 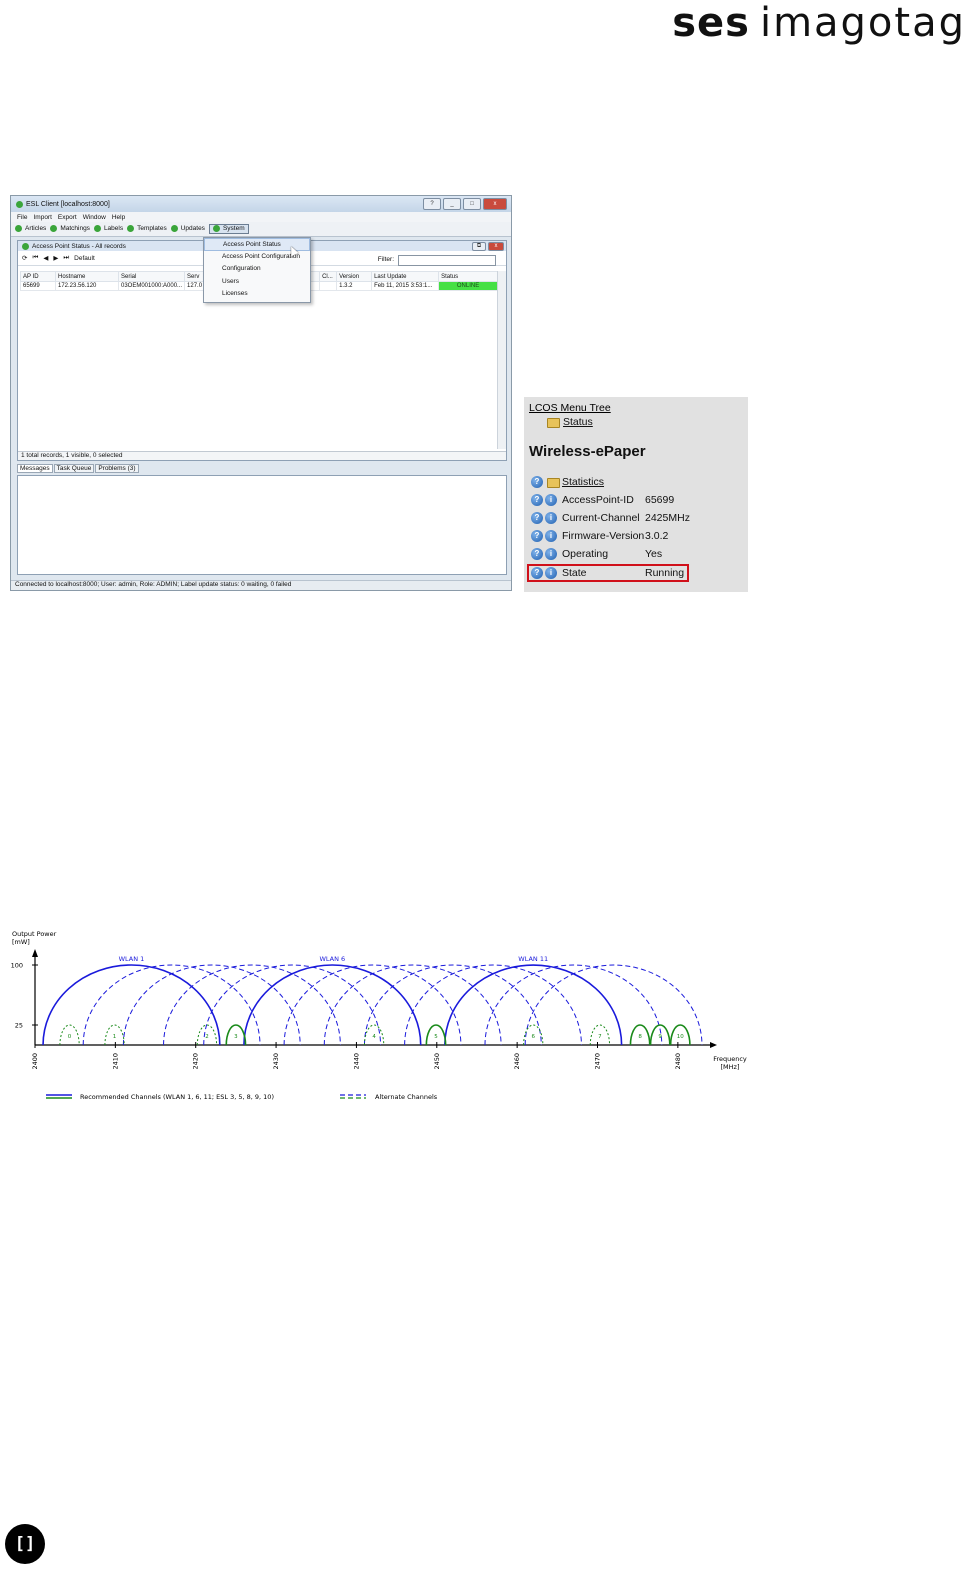 I want to click on tab-task-queue: Task Queue, so click(x=74, y=468).